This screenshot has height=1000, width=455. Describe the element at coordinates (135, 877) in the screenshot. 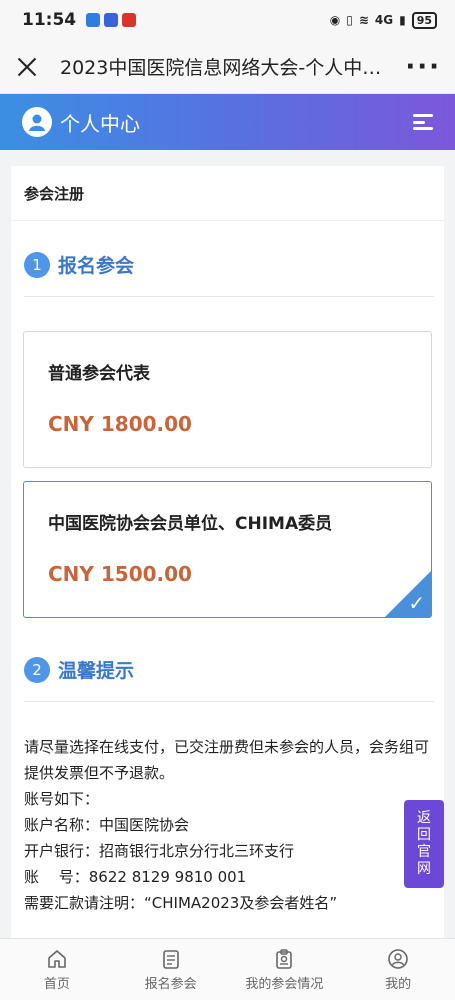

I see `notice-line: 账 号：8622 8129 9810 001` at that location.